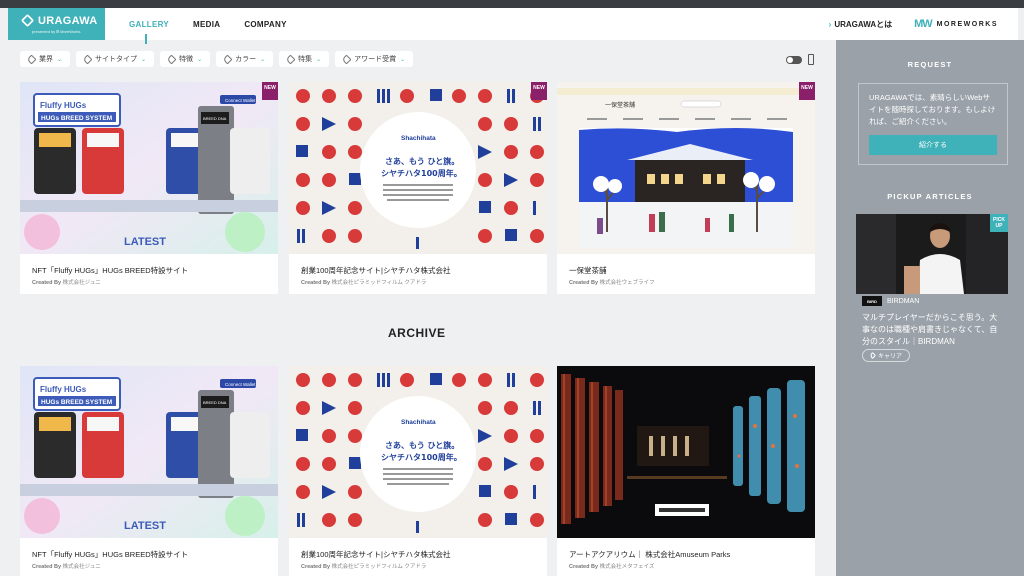 The height and width of the screenshot is (576, 1024). Describe the element at coordinates (146, 39) in the screenshot. I see `nav-active-indicator` at that location.